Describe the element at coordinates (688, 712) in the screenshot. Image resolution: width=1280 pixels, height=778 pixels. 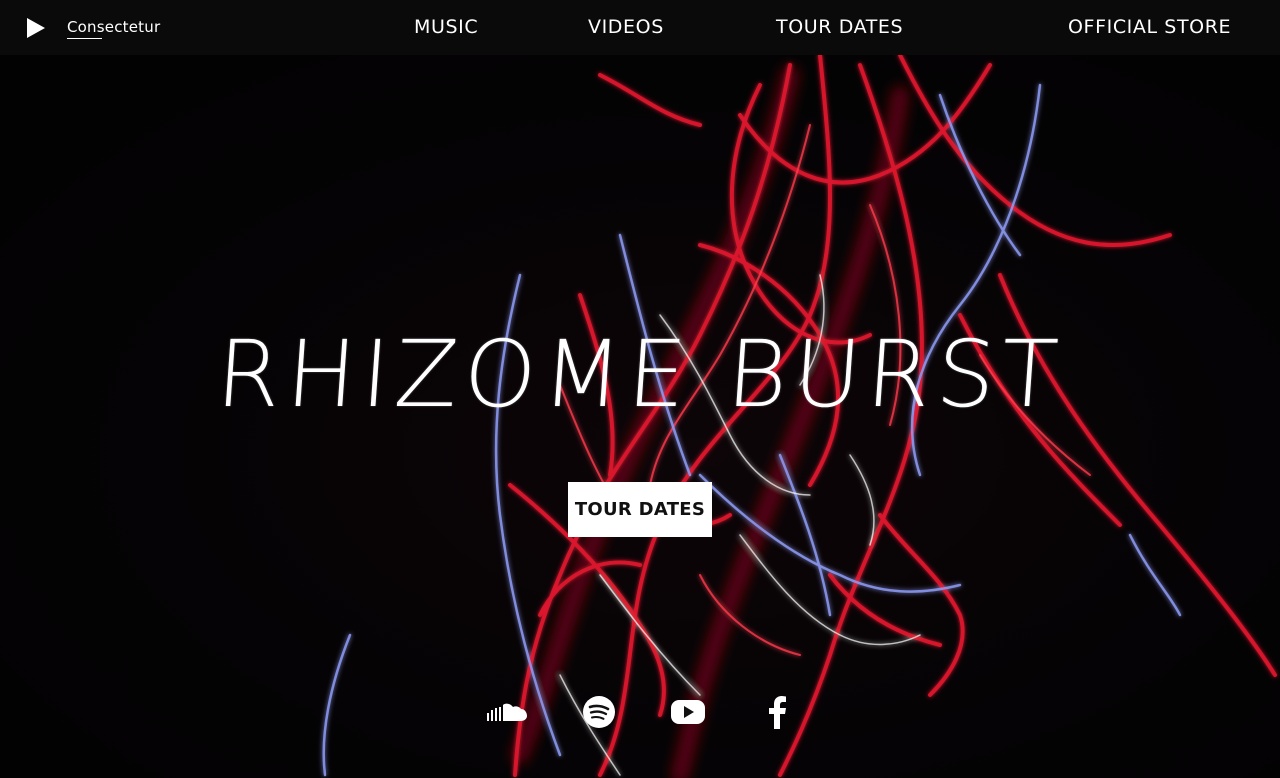
I see `youtube-icon` at that location.